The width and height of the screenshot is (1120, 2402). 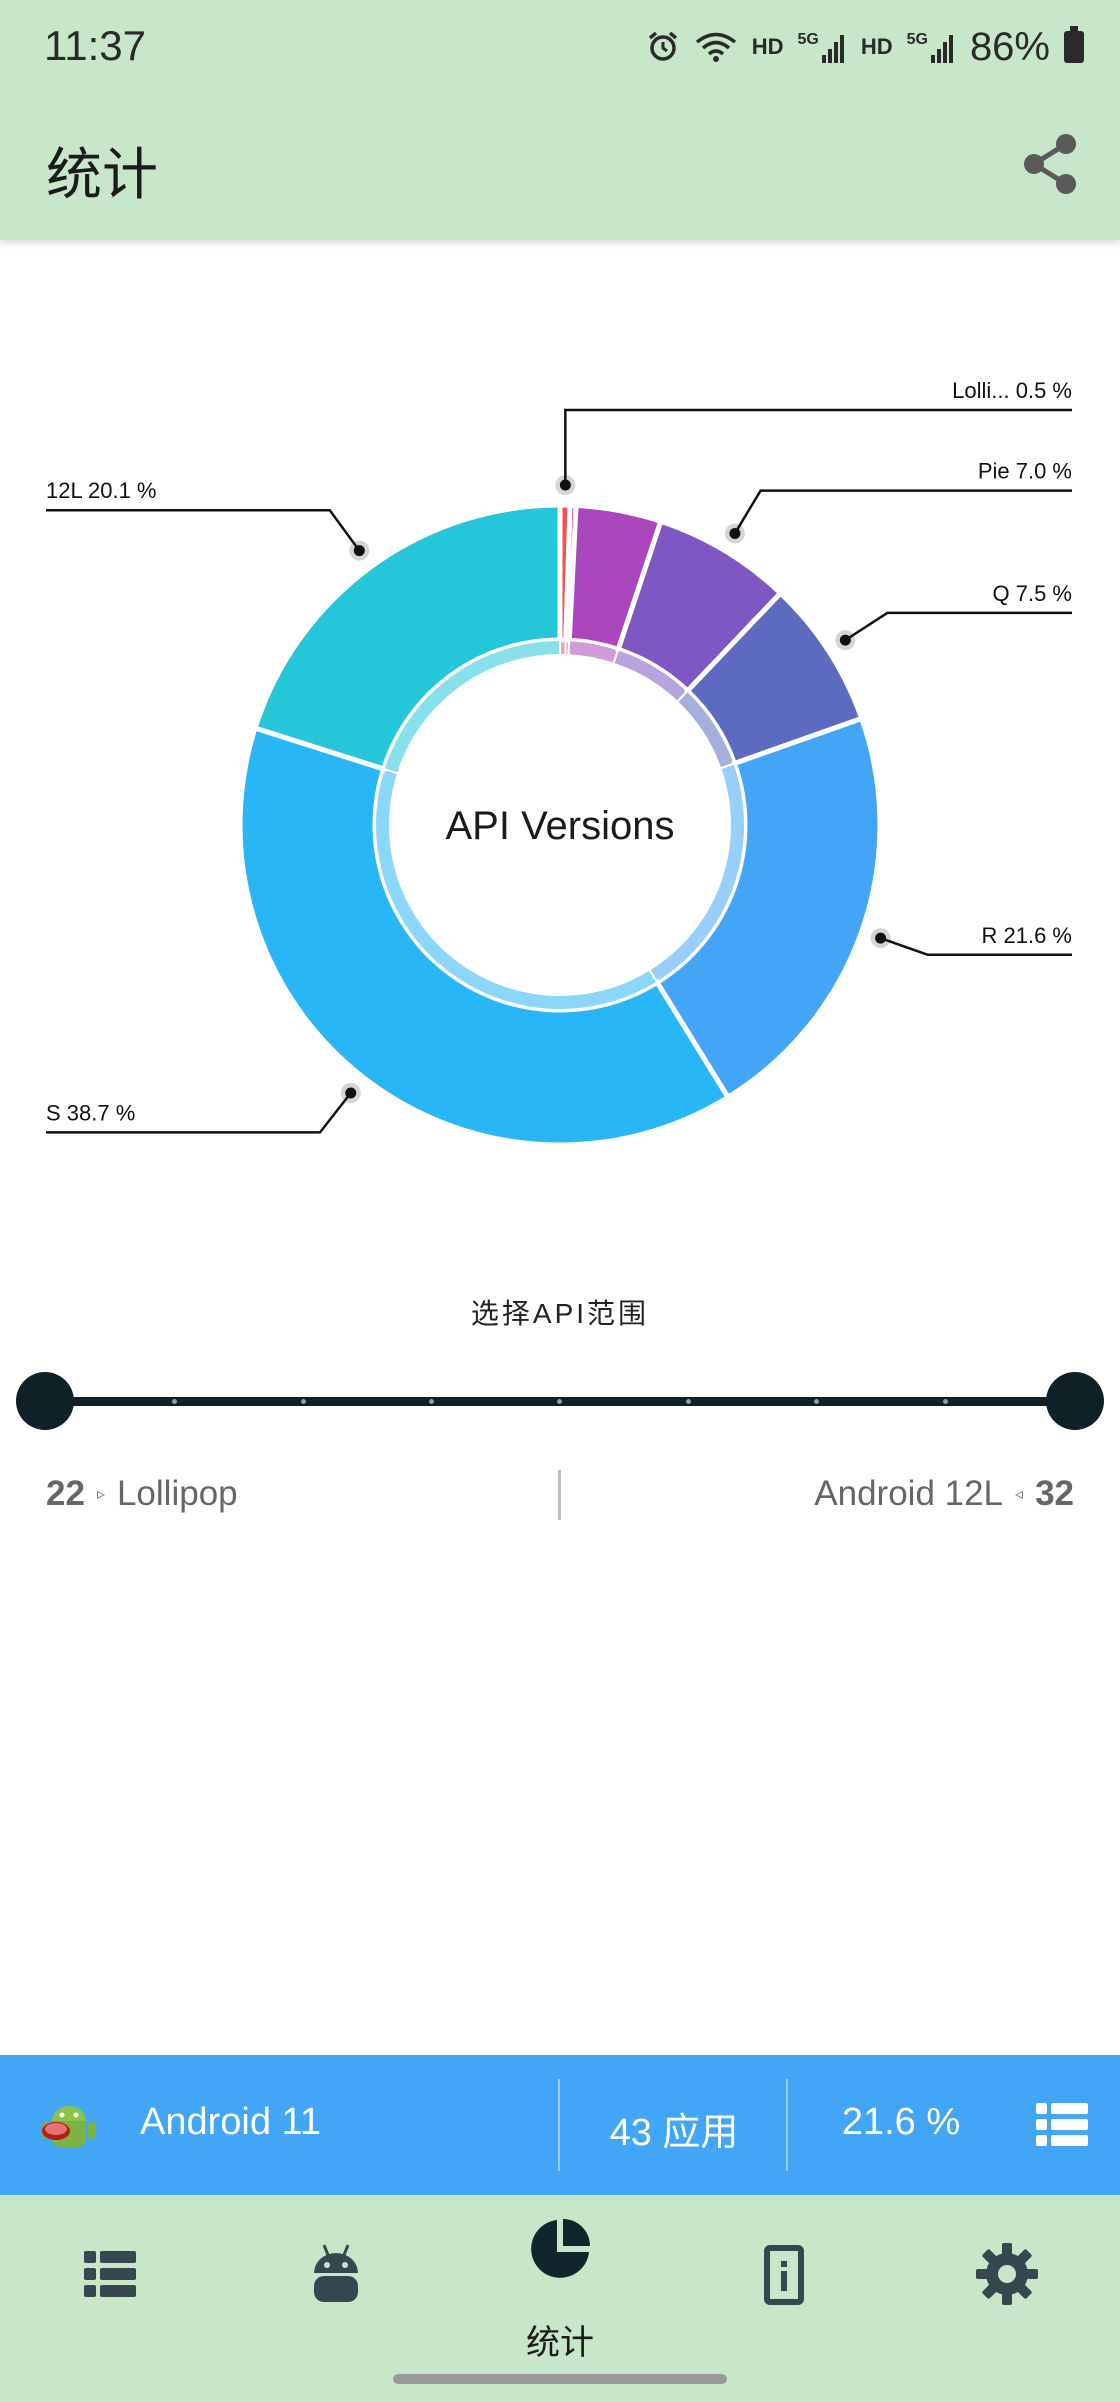 What do you see at coordinates (230, 2122) in the screenshot?
I see `selected-version-name: Android 11` at bounding box center [230, 2122].